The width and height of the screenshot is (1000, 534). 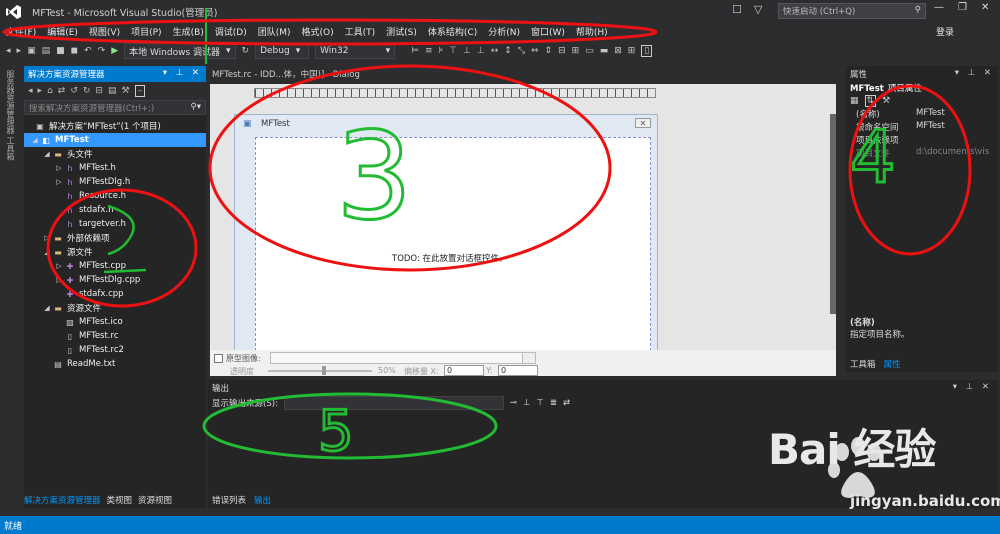 What do you see at coordinates (115, 252) in the screenshot?
I see `tree-item-folder: ◢ ▬ 源文件` at bounding box center [115, 252].